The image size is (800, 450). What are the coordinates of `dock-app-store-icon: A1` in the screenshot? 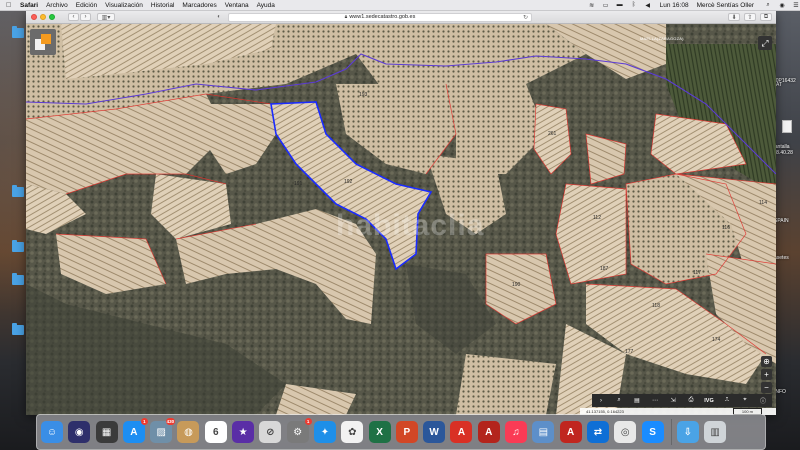 It's located at (135, 430).